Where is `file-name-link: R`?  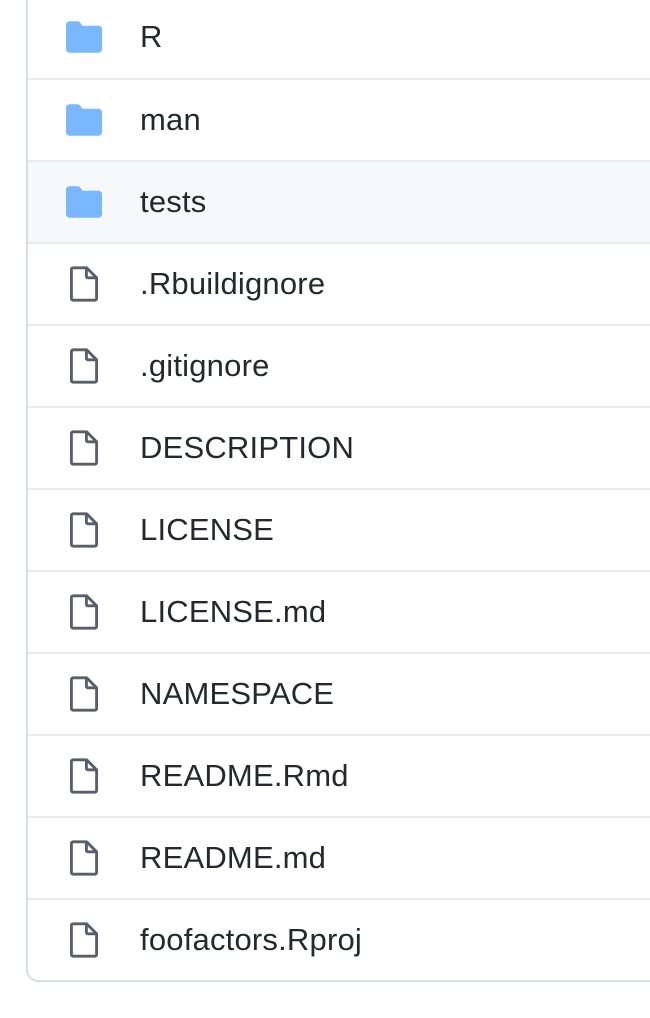 file-name-link: R is located at coordinates (151, 37).